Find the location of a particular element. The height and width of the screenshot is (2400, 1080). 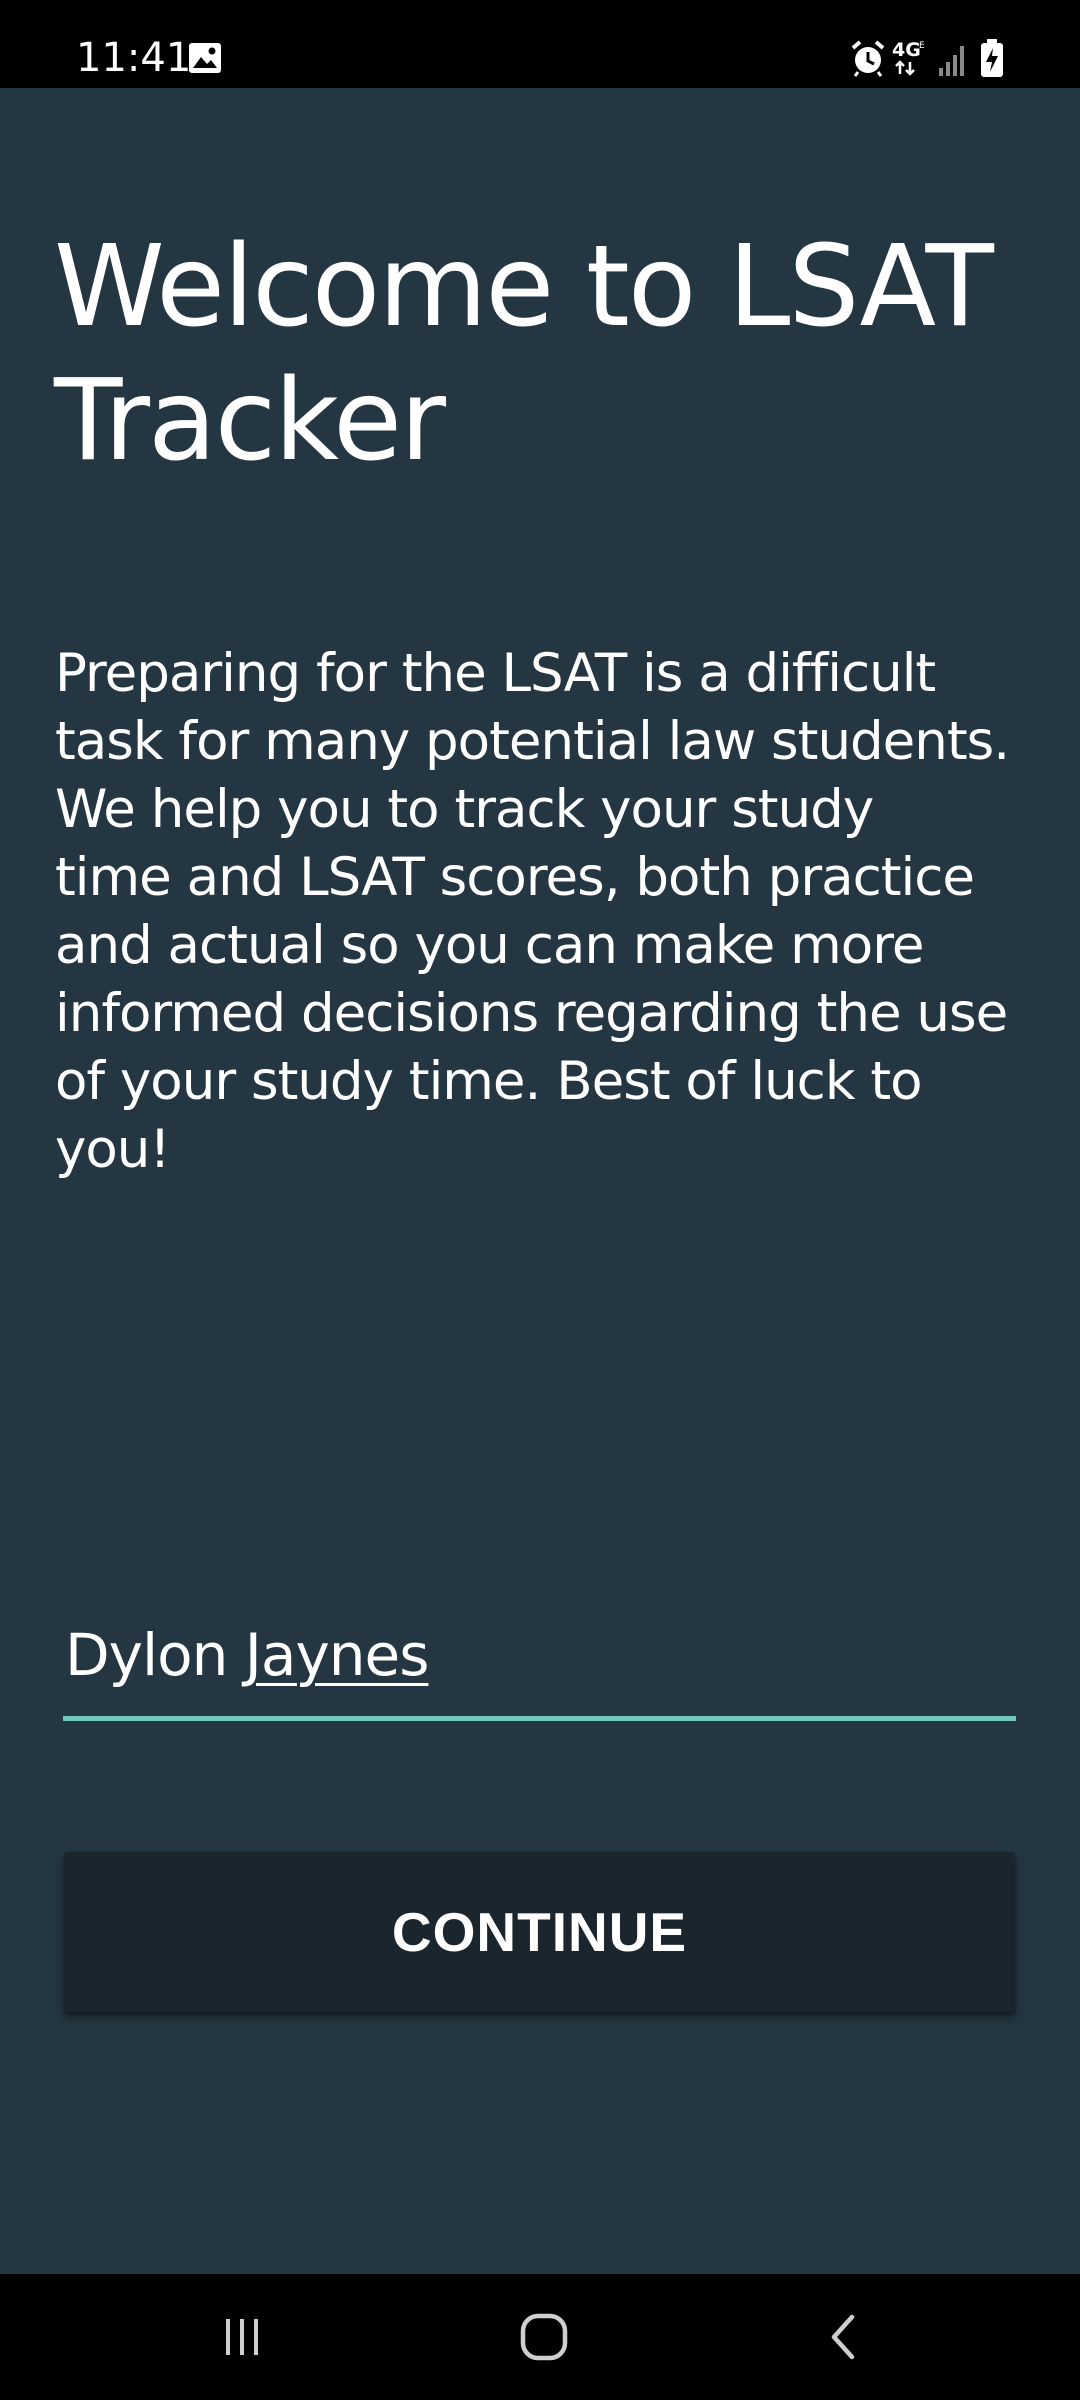

intro-line: task for many potential law students. is located at coordinates (532, 741).